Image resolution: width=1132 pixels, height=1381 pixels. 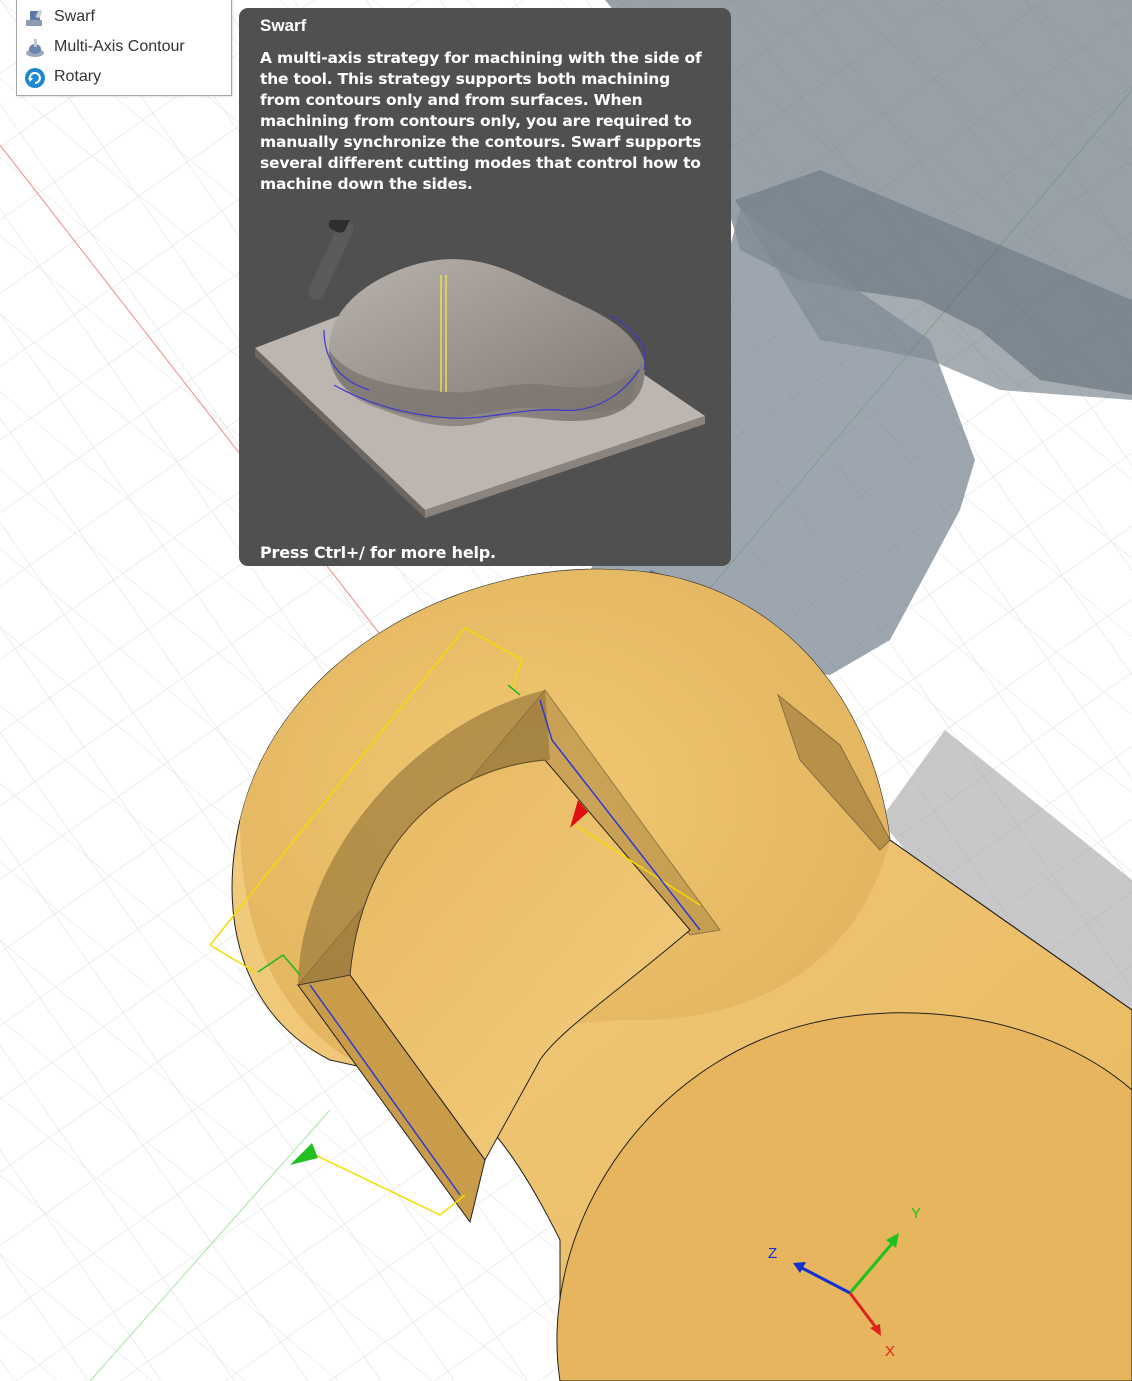 What do you see at coordinates (378, 552) in the screenshot?
I see `tooltip-footer: Press Ctrl+/ for more help.` at bounding box center [378, 552].